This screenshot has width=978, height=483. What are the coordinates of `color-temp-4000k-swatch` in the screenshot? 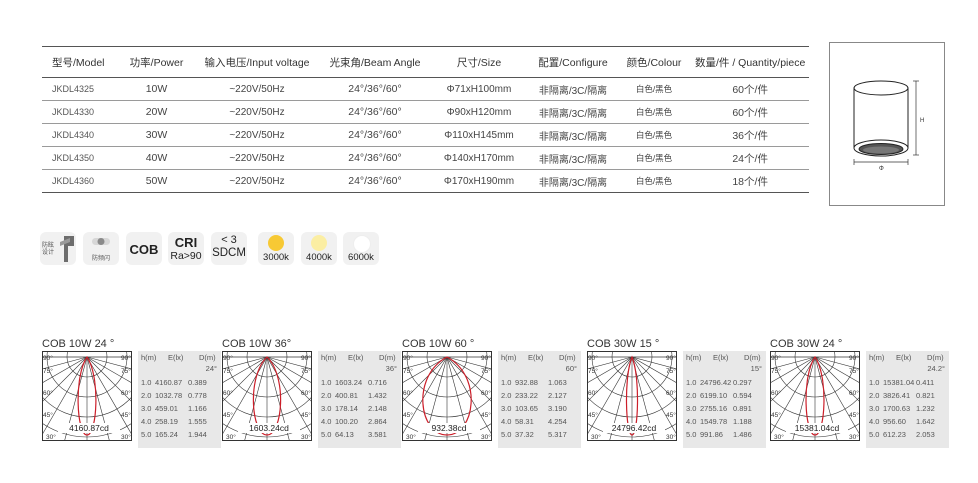 It's located at (319, 243).